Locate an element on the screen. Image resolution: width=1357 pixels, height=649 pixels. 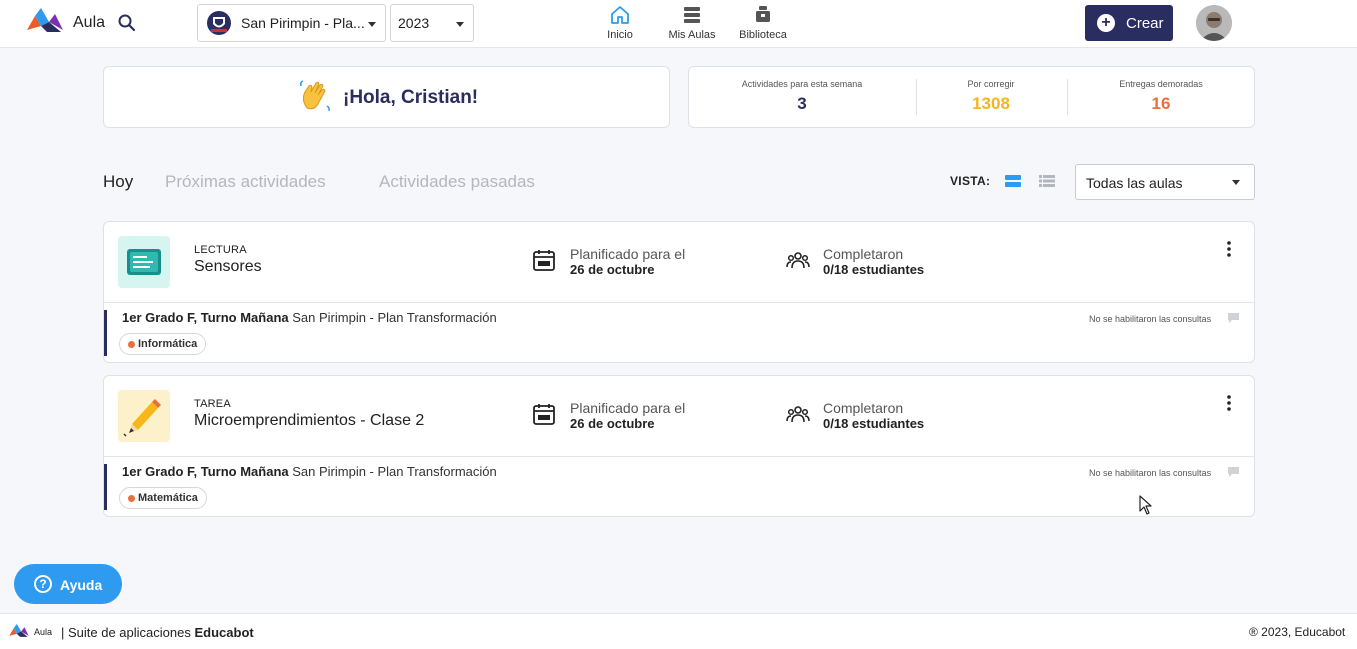
app-name: Aula is located at coordinates (89, 22).